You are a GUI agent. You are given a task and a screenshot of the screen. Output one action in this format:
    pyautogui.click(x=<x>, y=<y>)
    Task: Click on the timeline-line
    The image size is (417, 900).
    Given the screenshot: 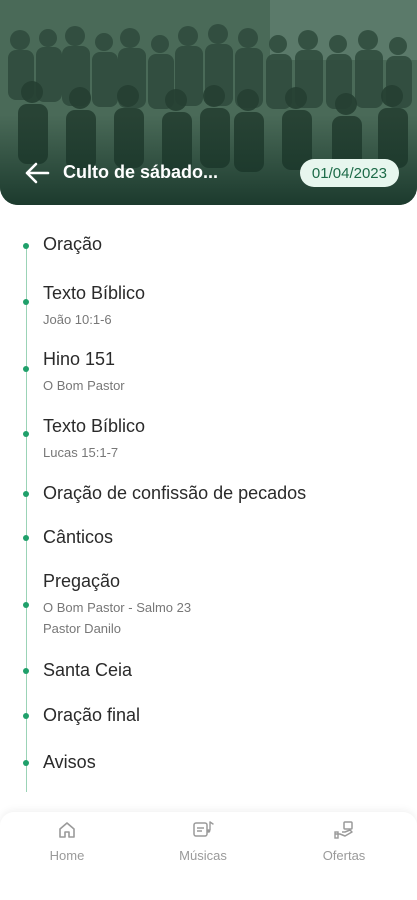 What is the action you would take?
    pyautogui.click(x=26, y=518)
    